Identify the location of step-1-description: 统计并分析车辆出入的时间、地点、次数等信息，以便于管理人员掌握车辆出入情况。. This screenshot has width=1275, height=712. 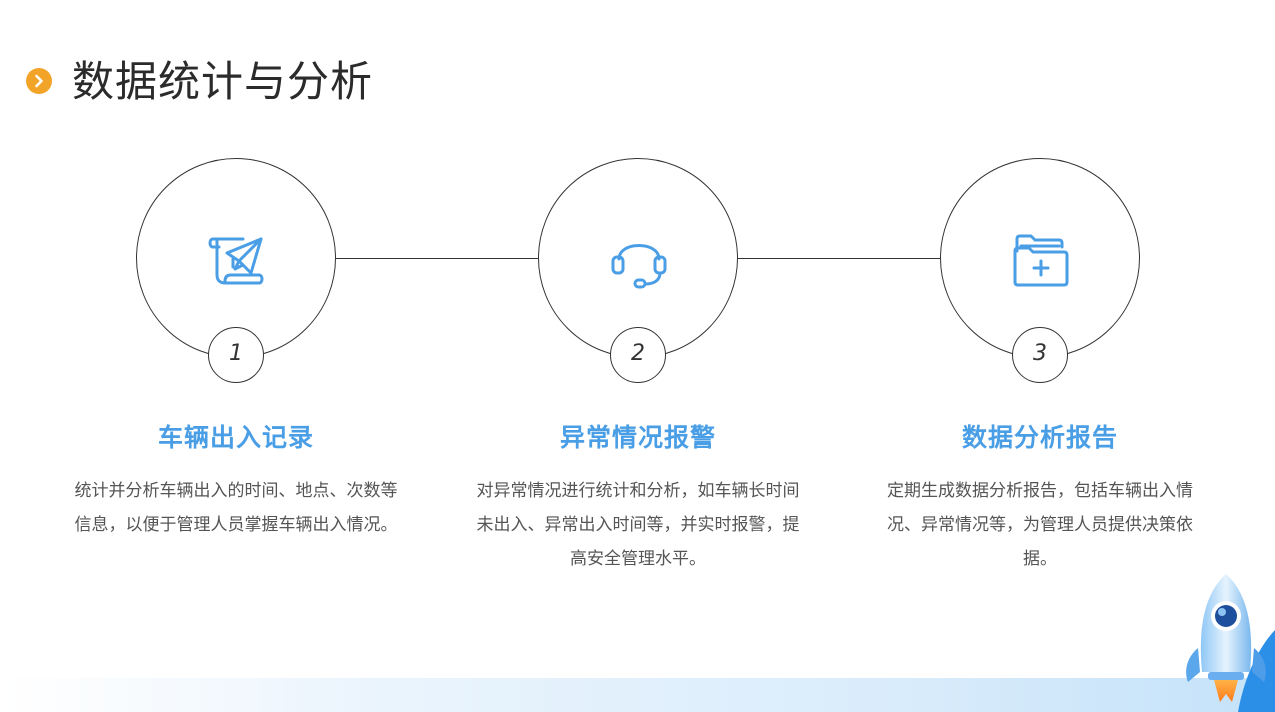
(236, 508).